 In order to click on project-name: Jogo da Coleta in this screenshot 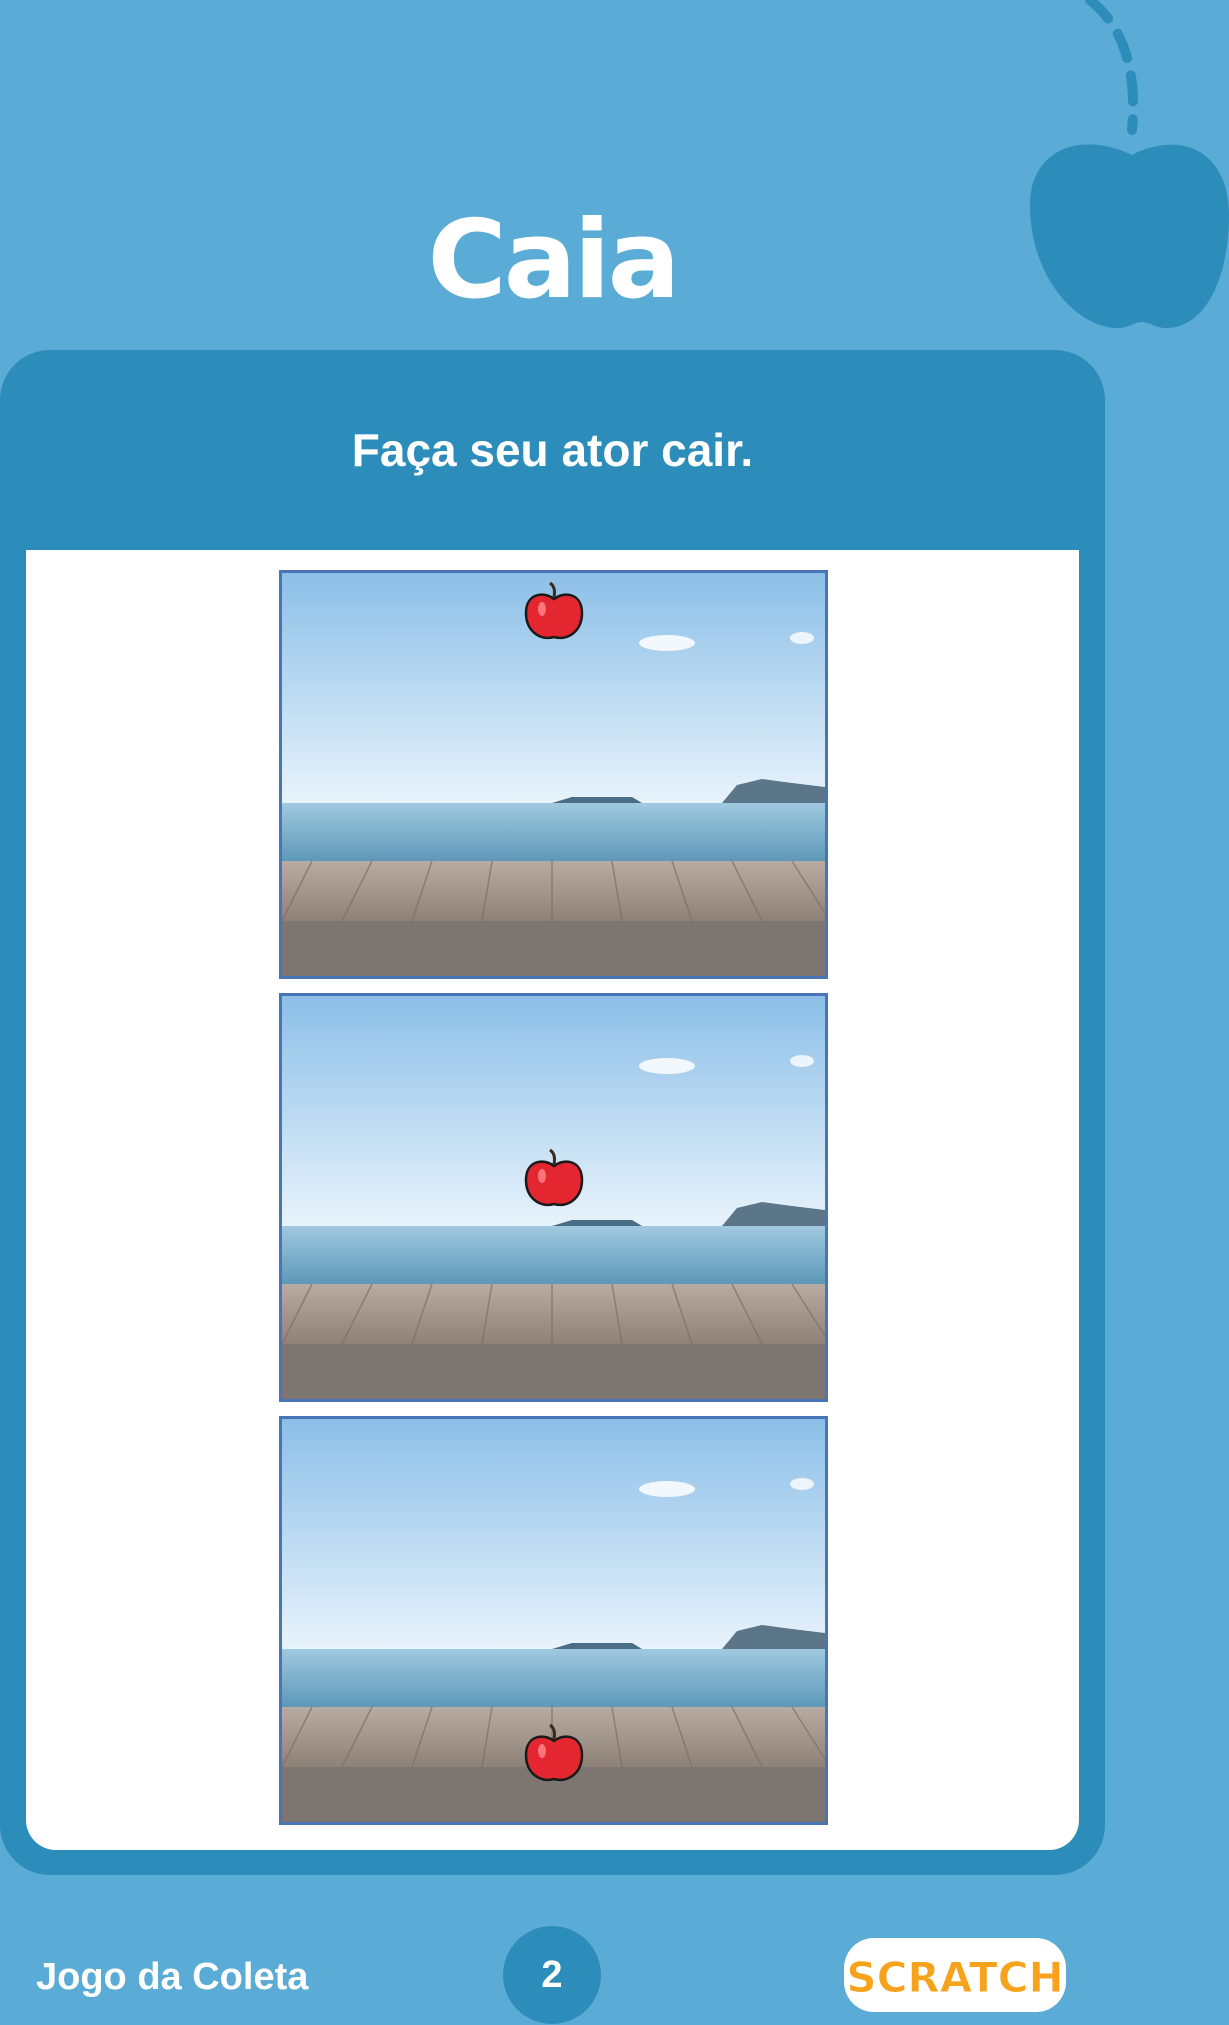, I will do `click(172, 1977)`.